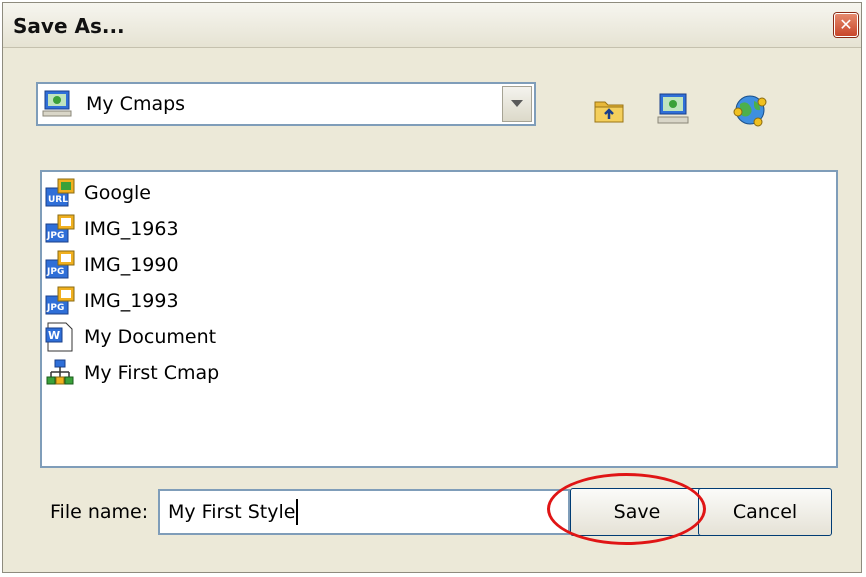 The width and height of the screenshot is (866, 577). I want to click on word-document-icon: W, so click(59, 337).